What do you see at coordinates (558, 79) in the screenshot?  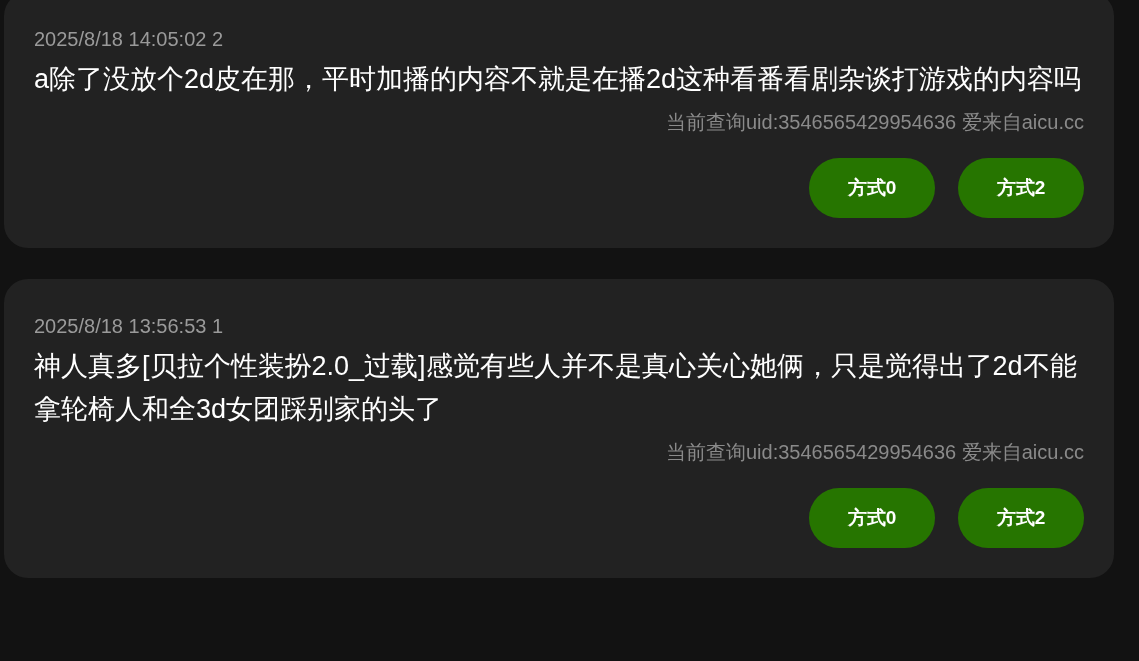 I see `comment-text: a除了没放个2d皮在那，平时加播的内容不就是在播2d这种看番看剧杂谈打游戏的内容吗` at bounding box center [558, 79].